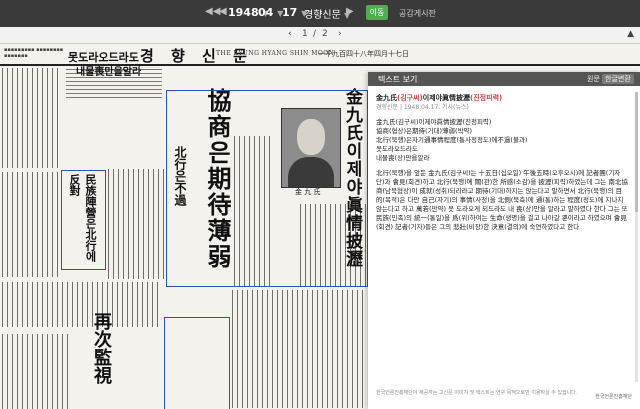 The image size is (640, 409). Describe the element at coordinates (613, 397) in the screenshot. I see `footer-logo: 한국언론진흥재단` at that location.